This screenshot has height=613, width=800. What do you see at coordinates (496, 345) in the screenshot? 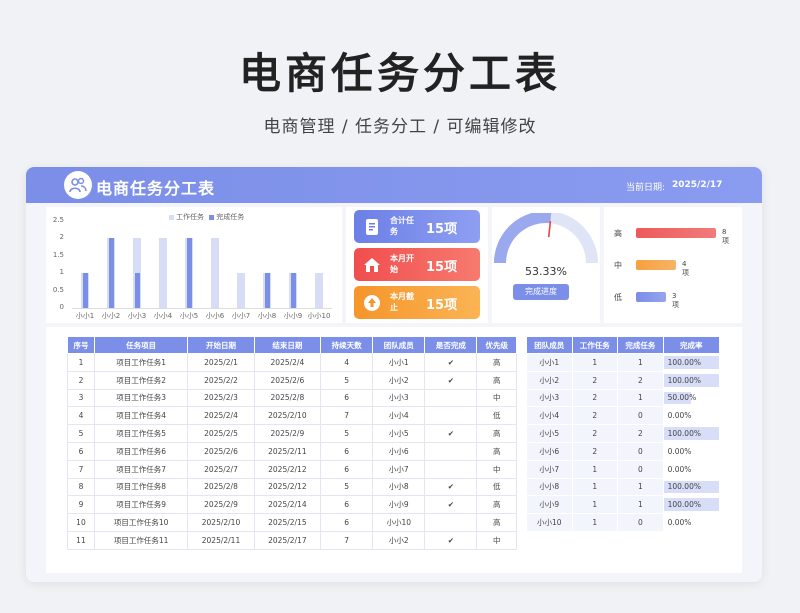
I see `column-header: 优先级` at bounding box center [496, 345].